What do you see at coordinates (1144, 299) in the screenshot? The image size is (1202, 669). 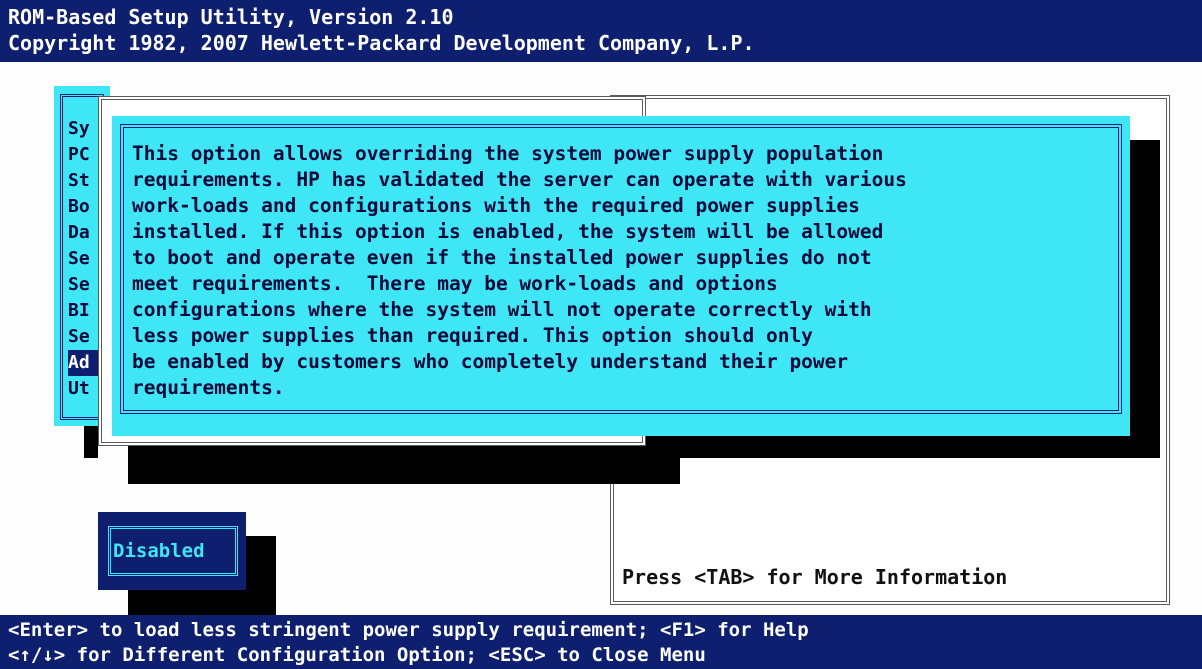 I see `help-shadow-right` at bounding box center [1144, 299].